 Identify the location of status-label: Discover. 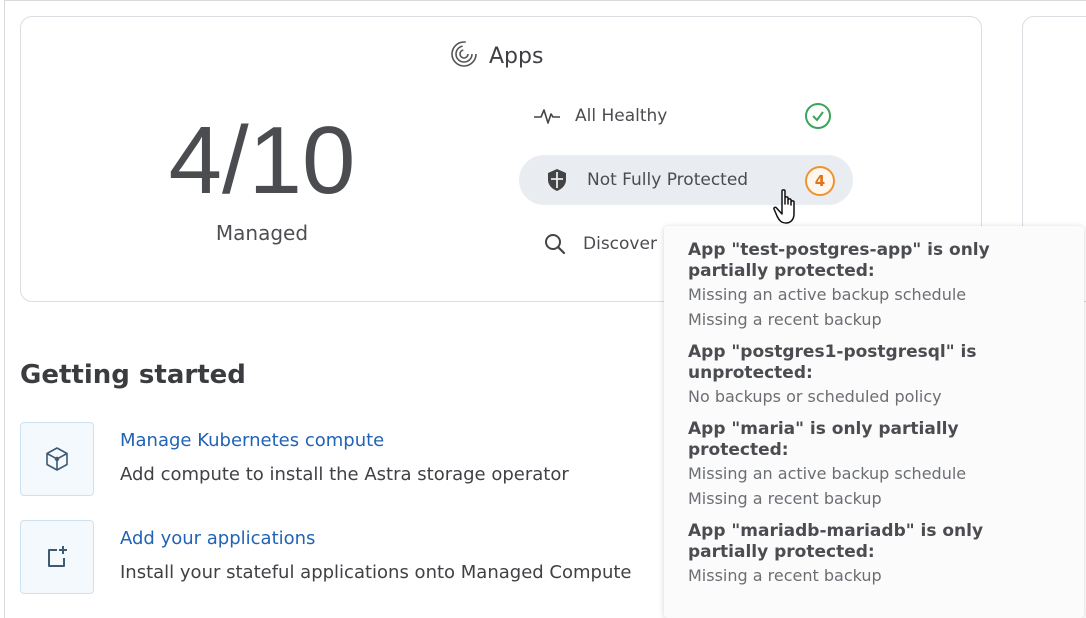
(620, 244).